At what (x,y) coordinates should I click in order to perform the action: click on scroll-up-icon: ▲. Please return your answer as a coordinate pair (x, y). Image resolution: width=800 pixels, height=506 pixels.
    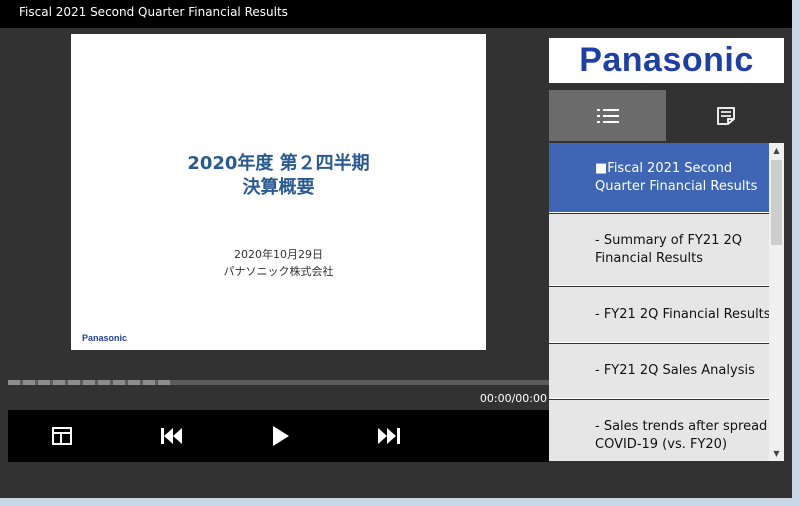
    Looking at the image, I should click on (776, 150).